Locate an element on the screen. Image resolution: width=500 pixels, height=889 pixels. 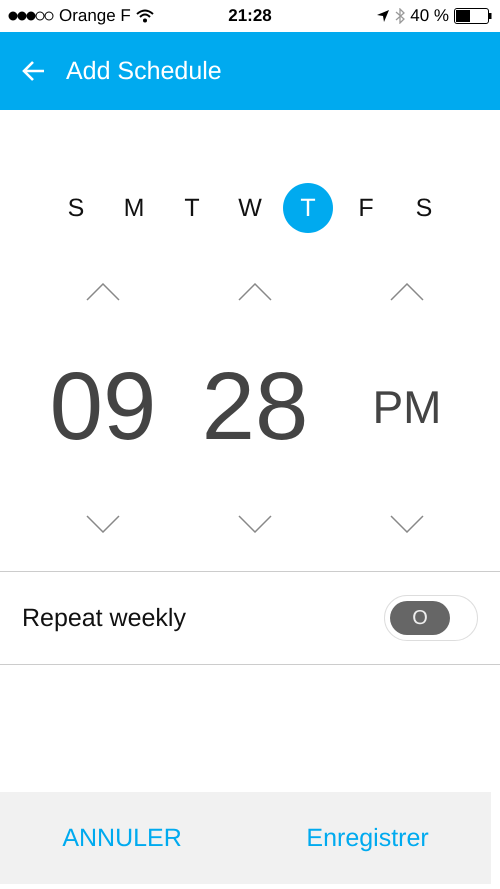
battery-icon is located at coordinates (473, 16).